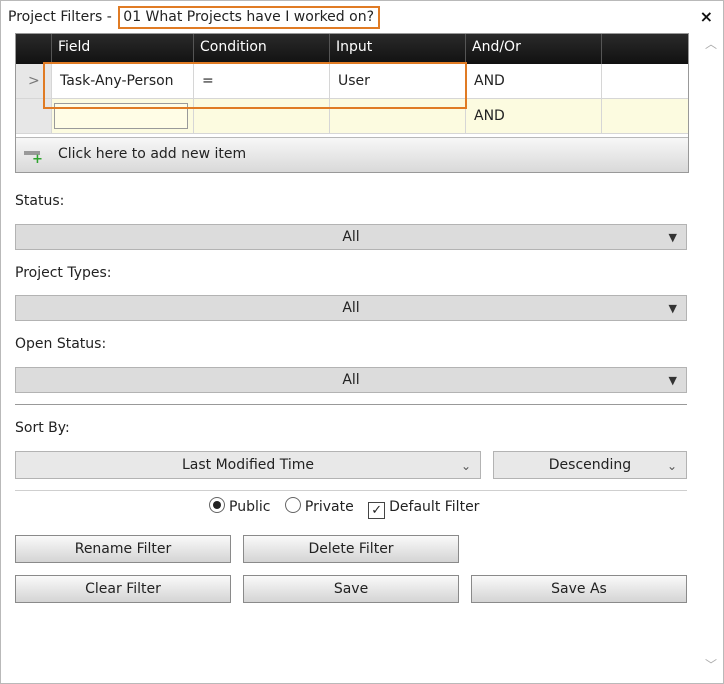 This screenshot has width=724, height=684. Describe the element at coordinates (34, 49) in the screenshot. I see `row-header-corner` at that location.